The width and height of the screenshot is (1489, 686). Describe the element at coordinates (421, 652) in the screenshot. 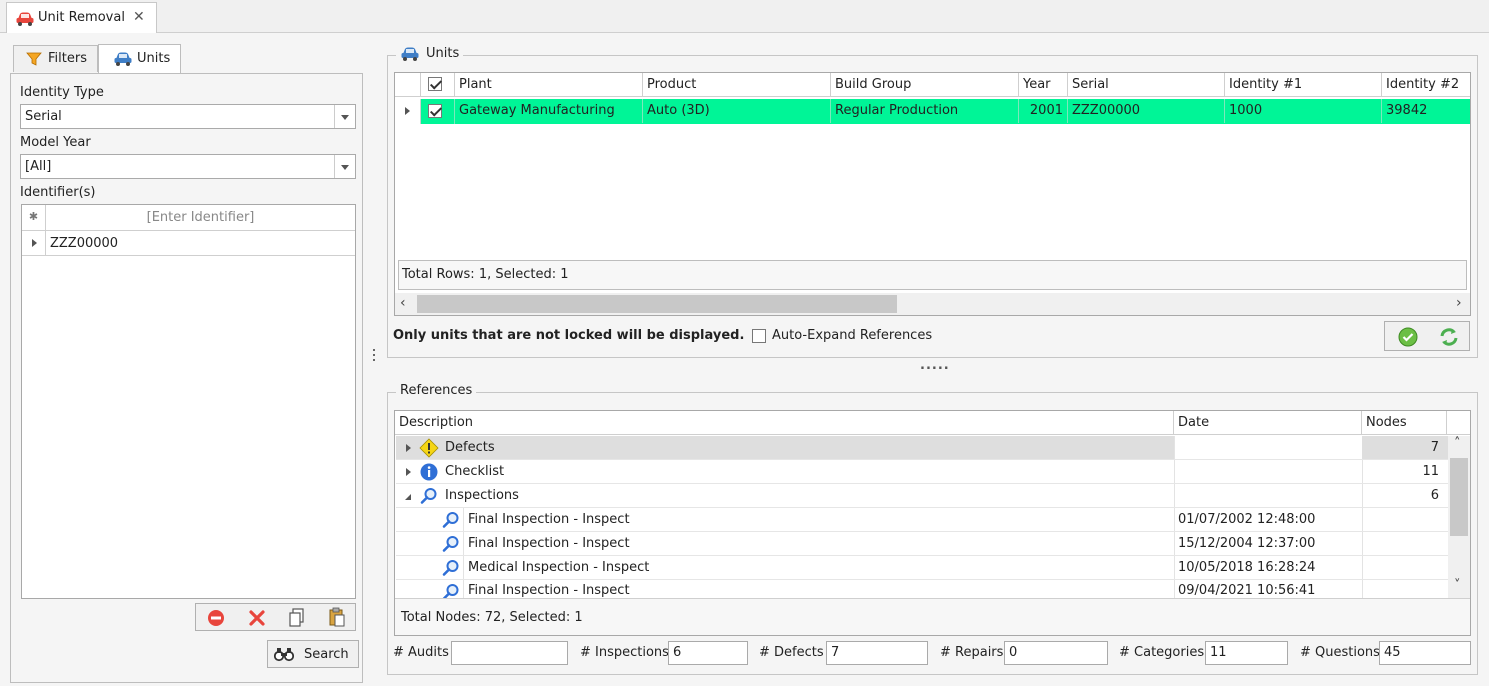

I see `audits-label: # Audits` at that location.